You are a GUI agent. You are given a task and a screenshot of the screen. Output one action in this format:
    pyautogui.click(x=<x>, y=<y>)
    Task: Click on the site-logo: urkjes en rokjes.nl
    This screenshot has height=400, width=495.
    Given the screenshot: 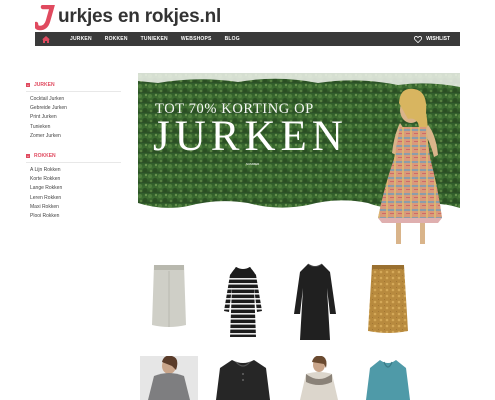 What is the action you would take?
    pyautogui.click(x=128, y=17)
    